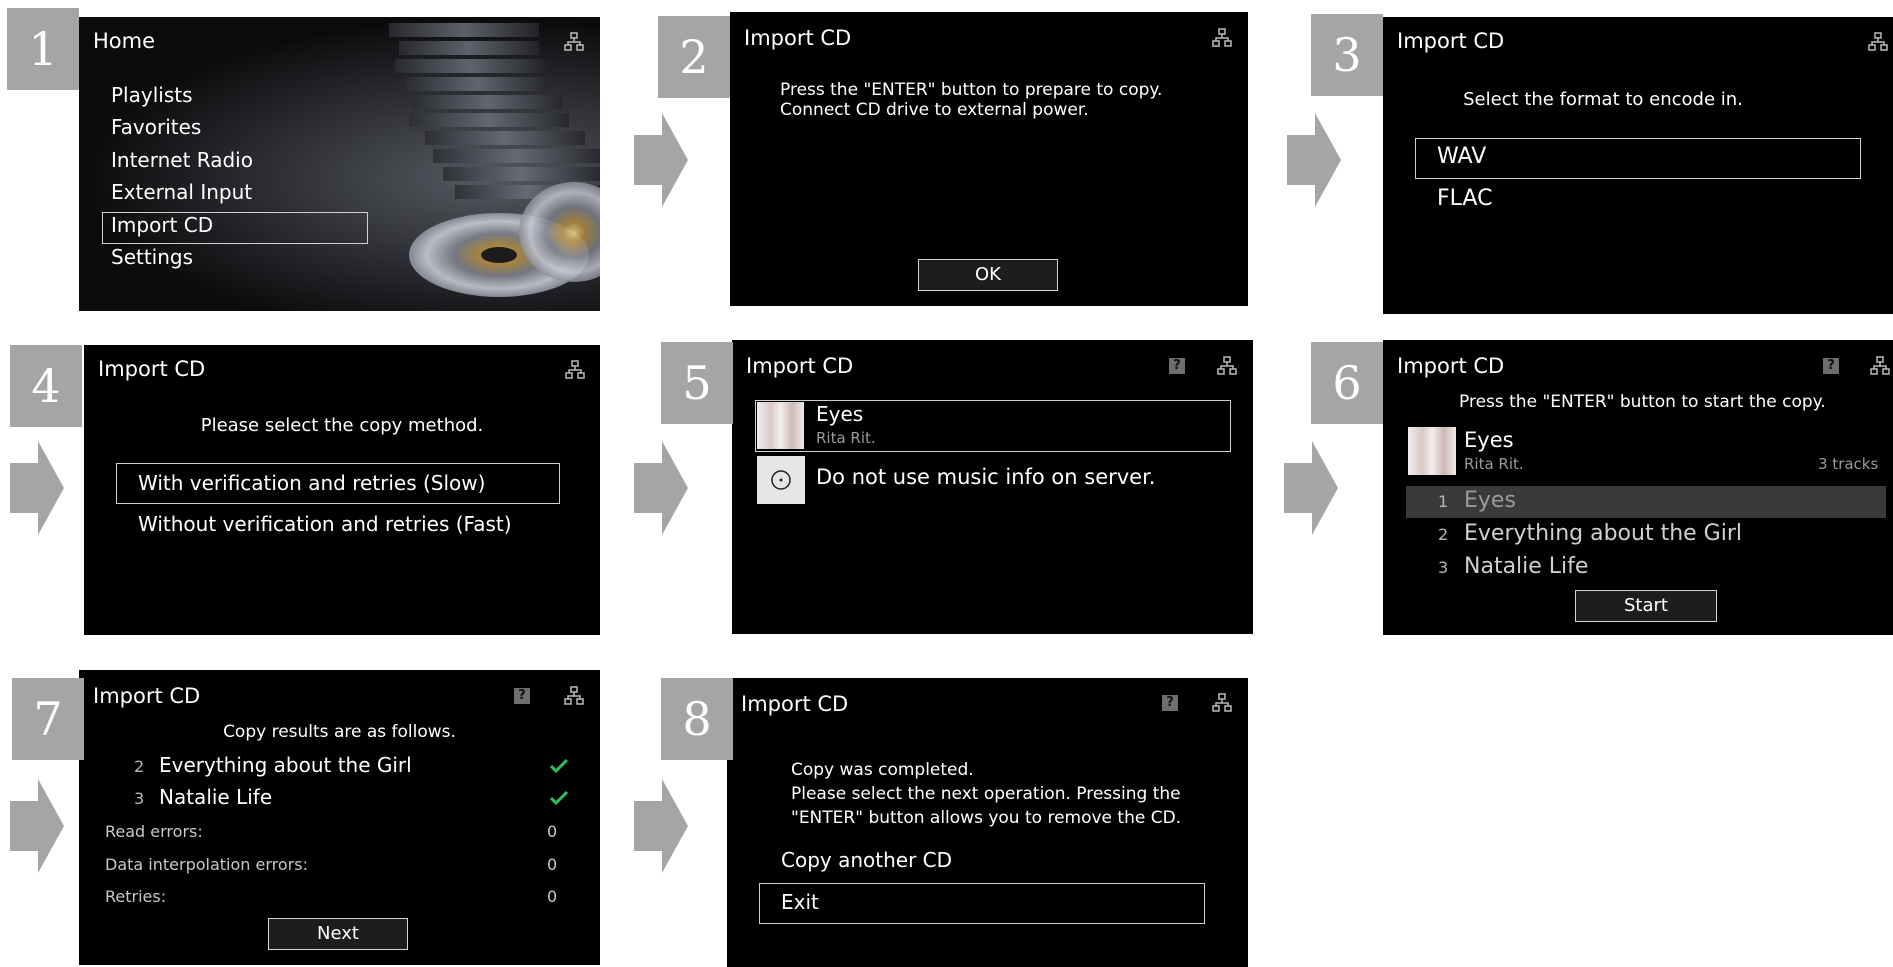 Image resolution: width=1893 pixels, height=967 pixels. What do you see at coordinates (882, 770) in the screenshot?
I see `complete-message-line-1: Copy was completed.` at bounding box center [882, 770].